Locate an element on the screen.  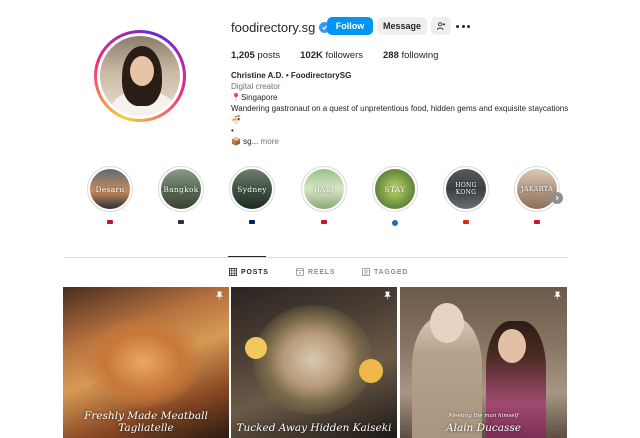
tab-tagged: TAGGED is located at coordinates (385, 272).